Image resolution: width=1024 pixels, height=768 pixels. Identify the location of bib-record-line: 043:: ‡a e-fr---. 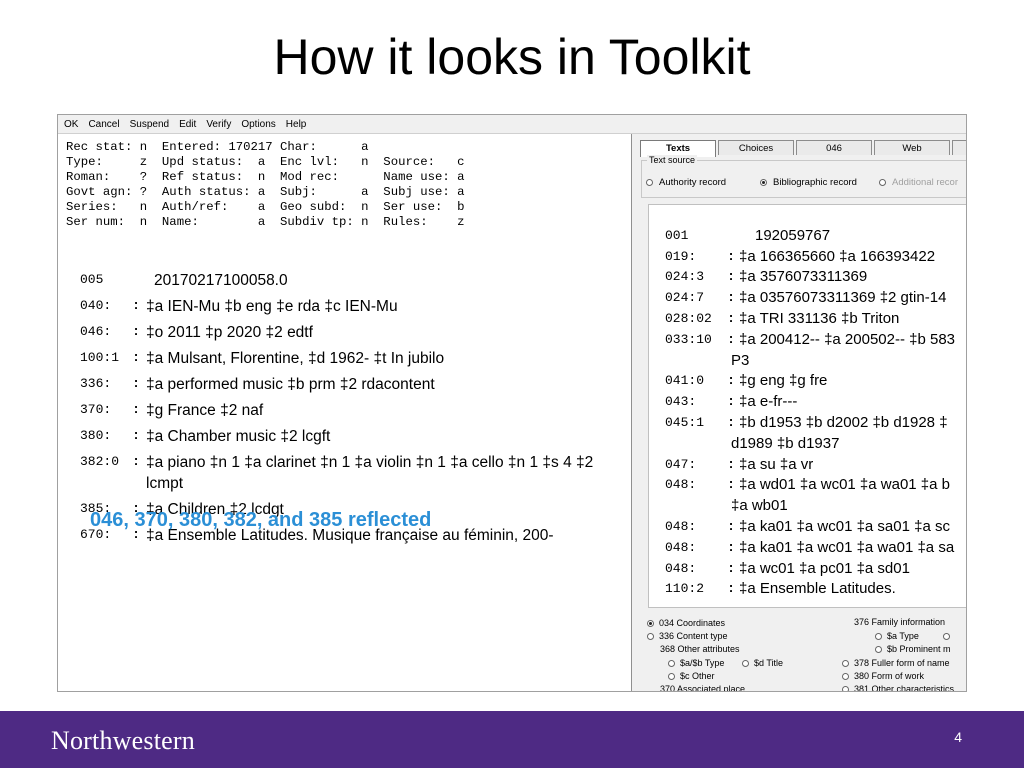
(815, 401).